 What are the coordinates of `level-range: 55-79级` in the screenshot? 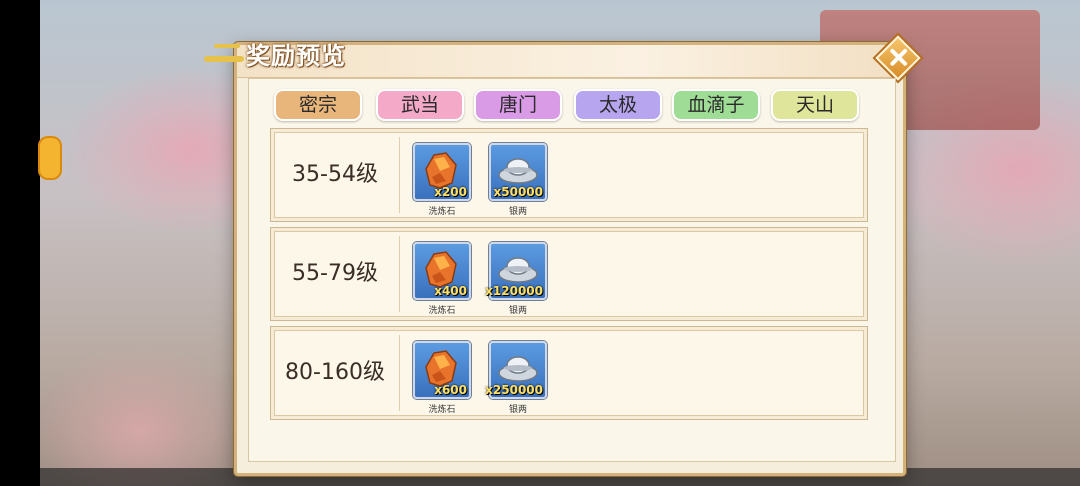 It's located at (335, 273).